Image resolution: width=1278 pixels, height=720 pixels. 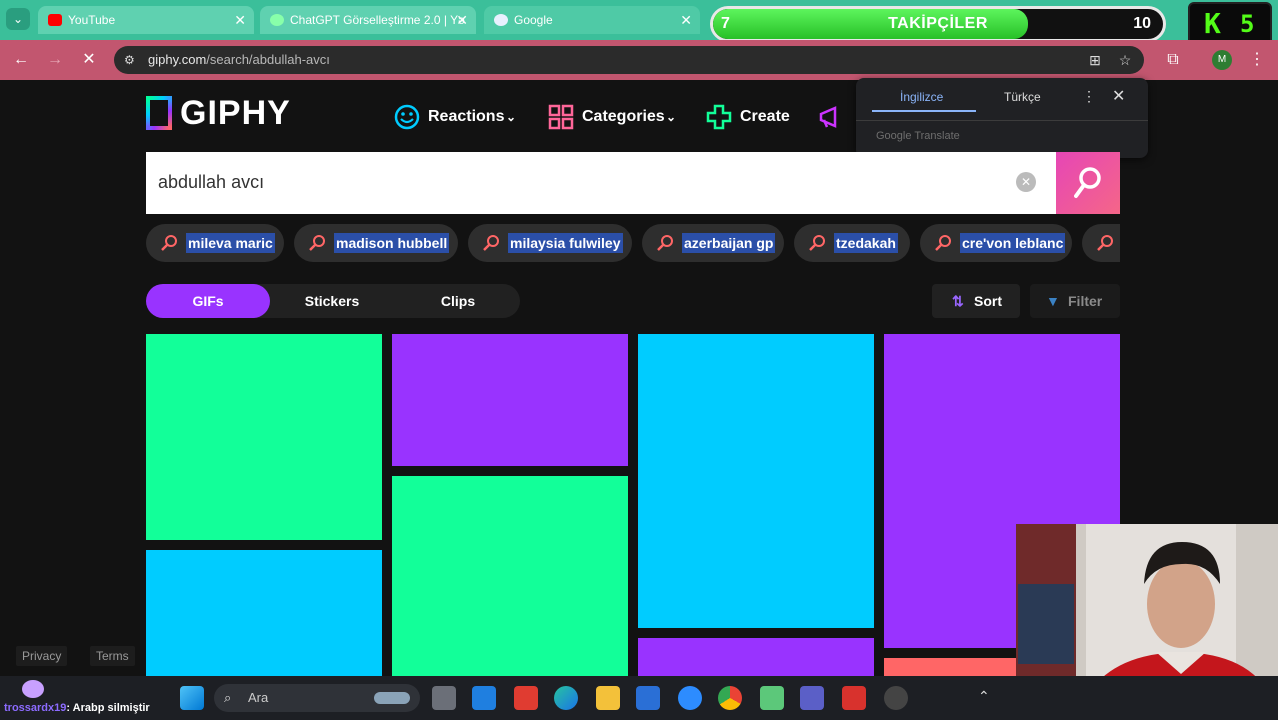 What do you see at coordinates (938, 24) in the screenshot?
I see `follower-goal-bar: 7 TAKİPÇİLER 10` at bounding box center [938, 24].